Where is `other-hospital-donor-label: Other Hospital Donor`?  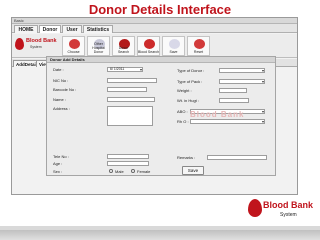
other-hospital-donor-label: Other Hospital Donor is located at coordinates (98, 48).